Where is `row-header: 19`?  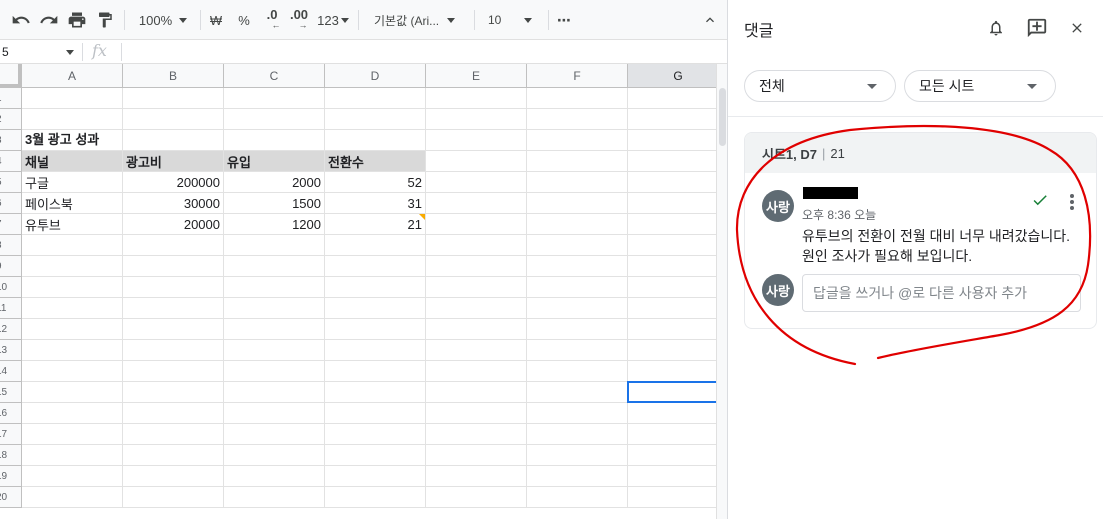 row-header: 19 is located at coordinates (11, 476).